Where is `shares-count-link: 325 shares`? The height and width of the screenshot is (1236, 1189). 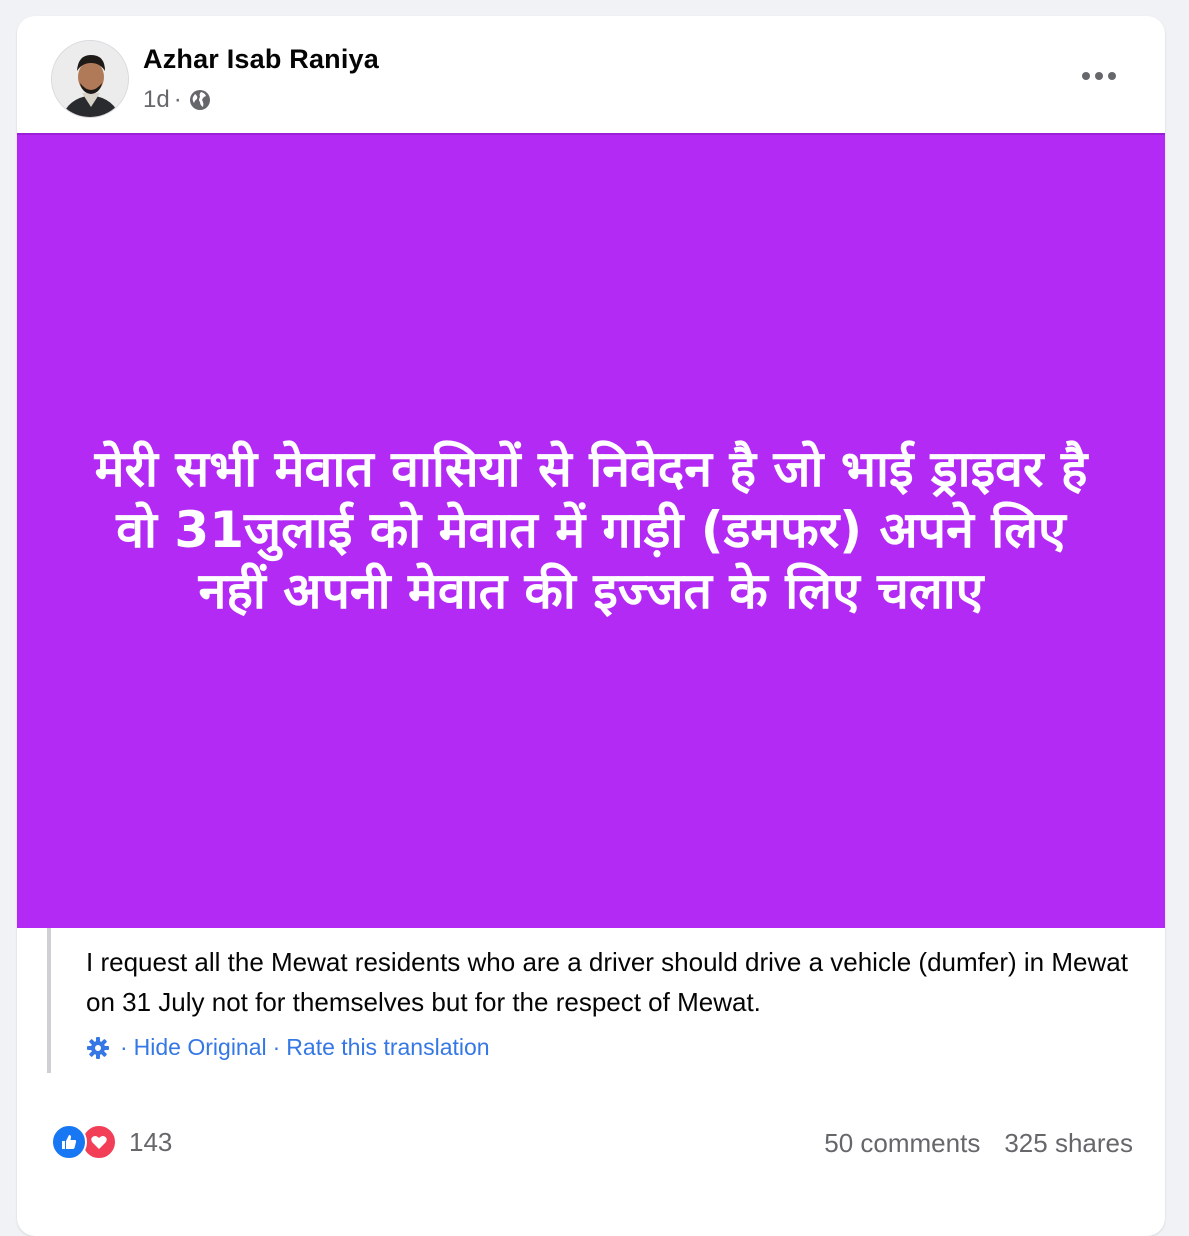
shares-count-link: 325 shares is located at coordinates (1068, 1143).